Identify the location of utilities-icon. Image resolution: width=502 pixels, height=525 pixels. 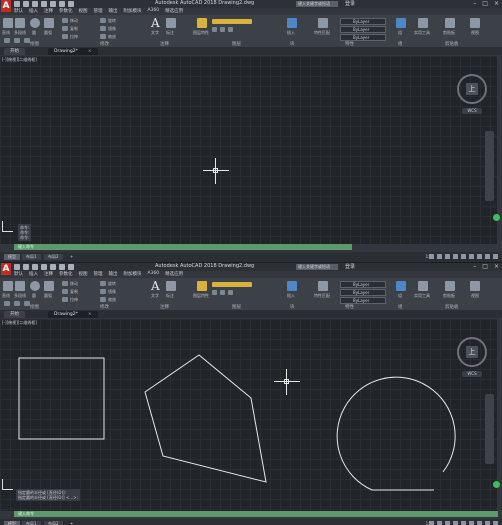
(423, 23).